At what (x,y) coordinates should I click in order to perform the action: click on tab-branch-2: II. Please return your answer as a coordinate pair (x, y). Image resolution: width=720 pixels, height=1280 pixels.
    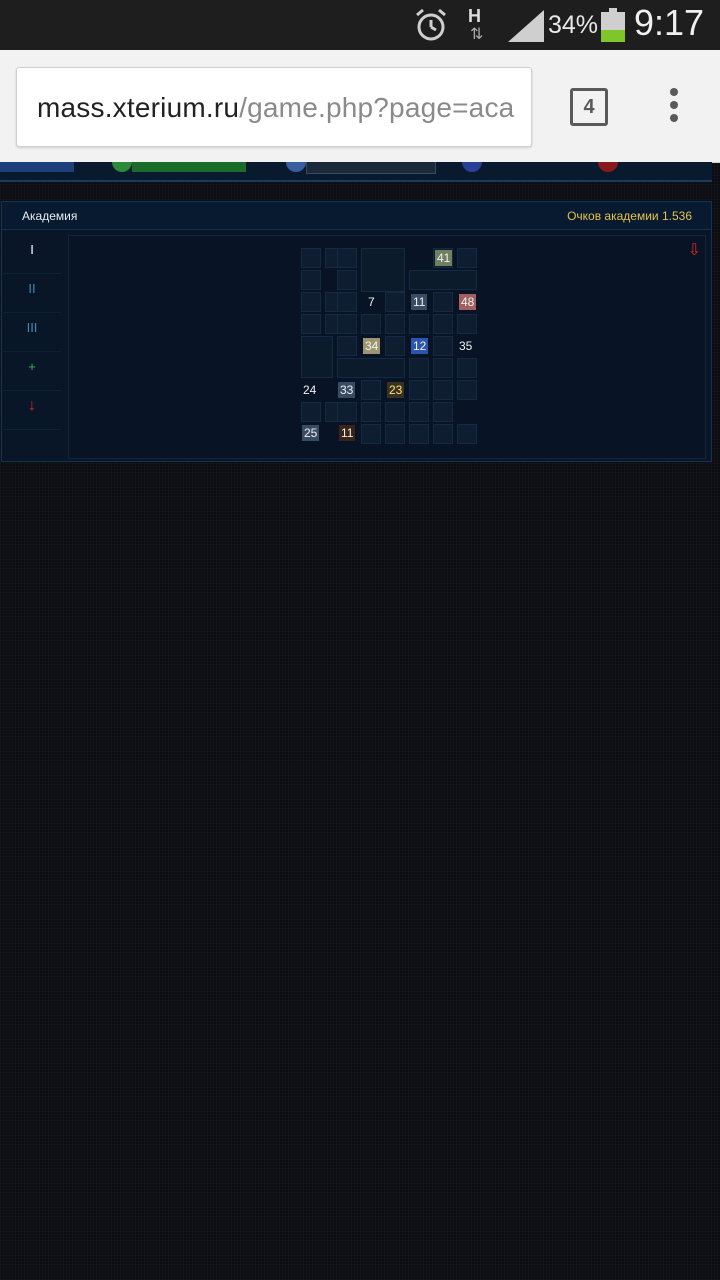
    Looking at the image, I should click on (32, 293).